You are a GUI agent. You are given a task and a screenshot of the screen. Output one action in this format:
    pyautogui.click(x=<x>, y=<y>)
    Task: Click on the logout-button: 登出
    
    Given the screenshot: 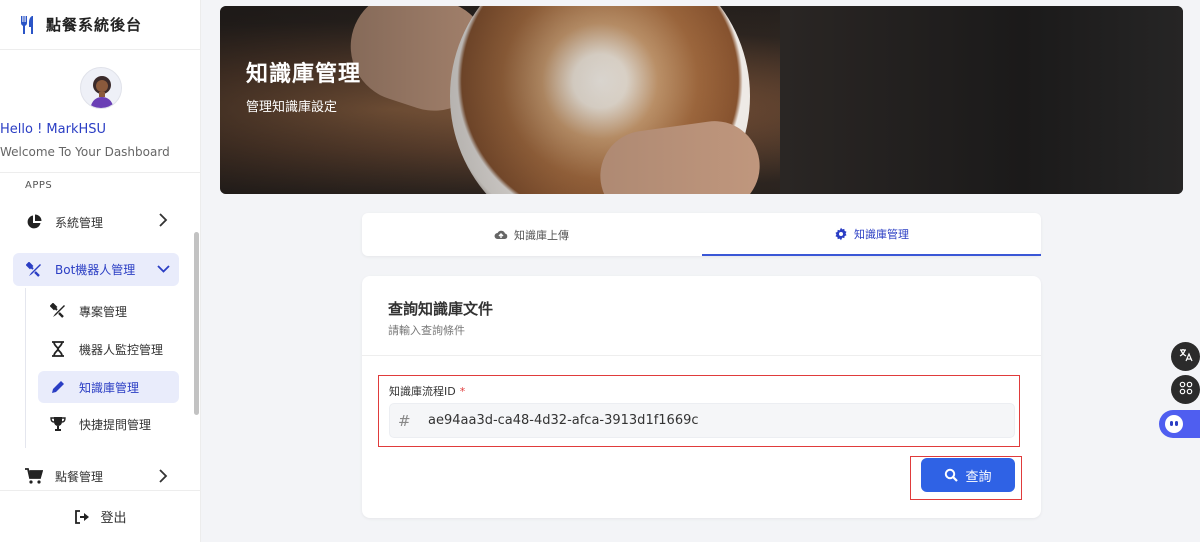 What is the action you would take?
    pyautogui.click(x=100, y=516)
    